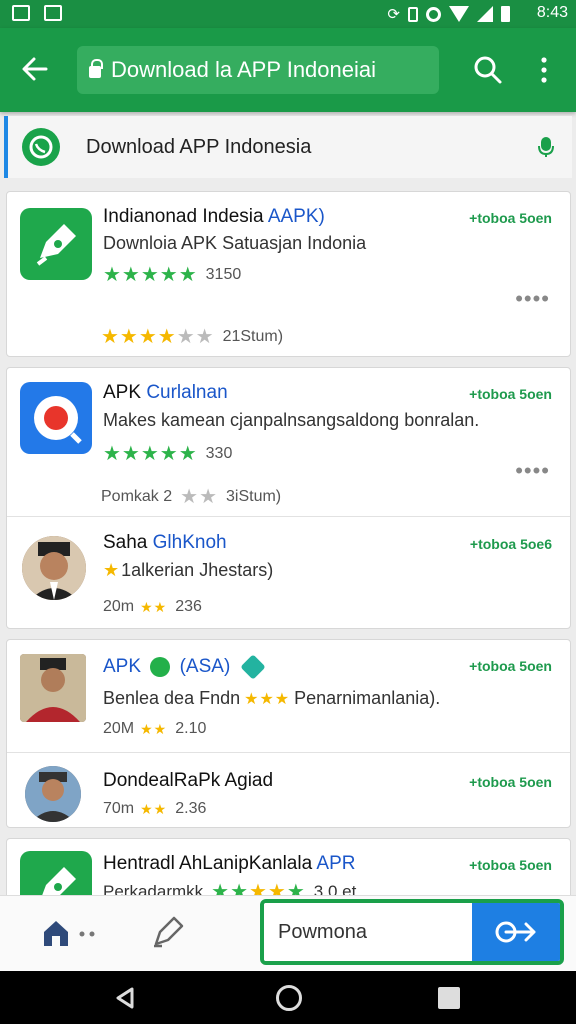 This screenshot has height=1024, width=576. What do you see at coordinates (485, 14) in the screenshot?
I see `signal-icon` at bounding box center [485, 14].